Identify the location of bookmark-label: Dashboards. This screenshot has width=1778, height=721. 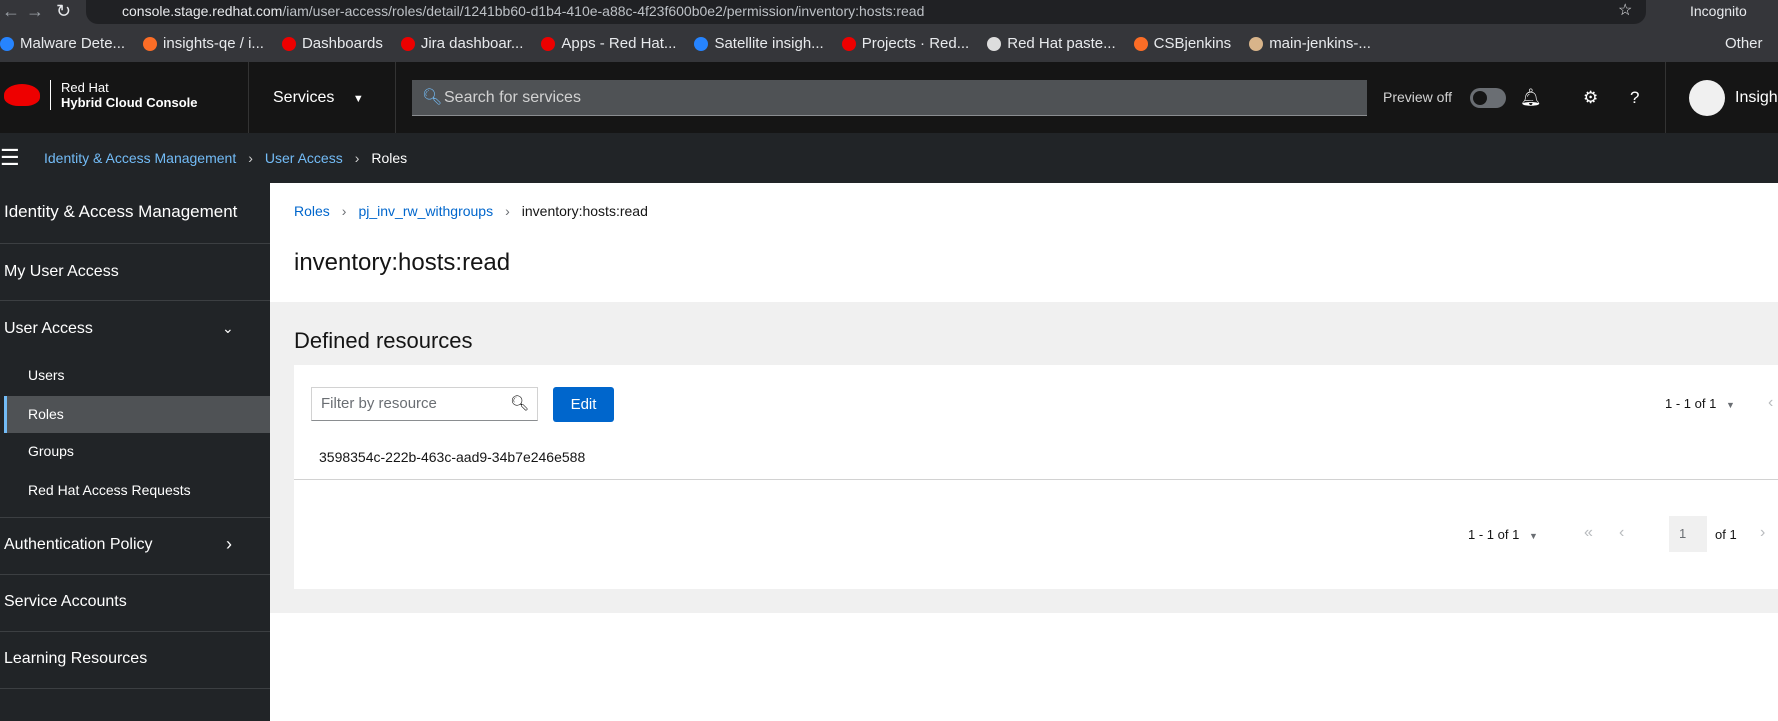
(342, 43).